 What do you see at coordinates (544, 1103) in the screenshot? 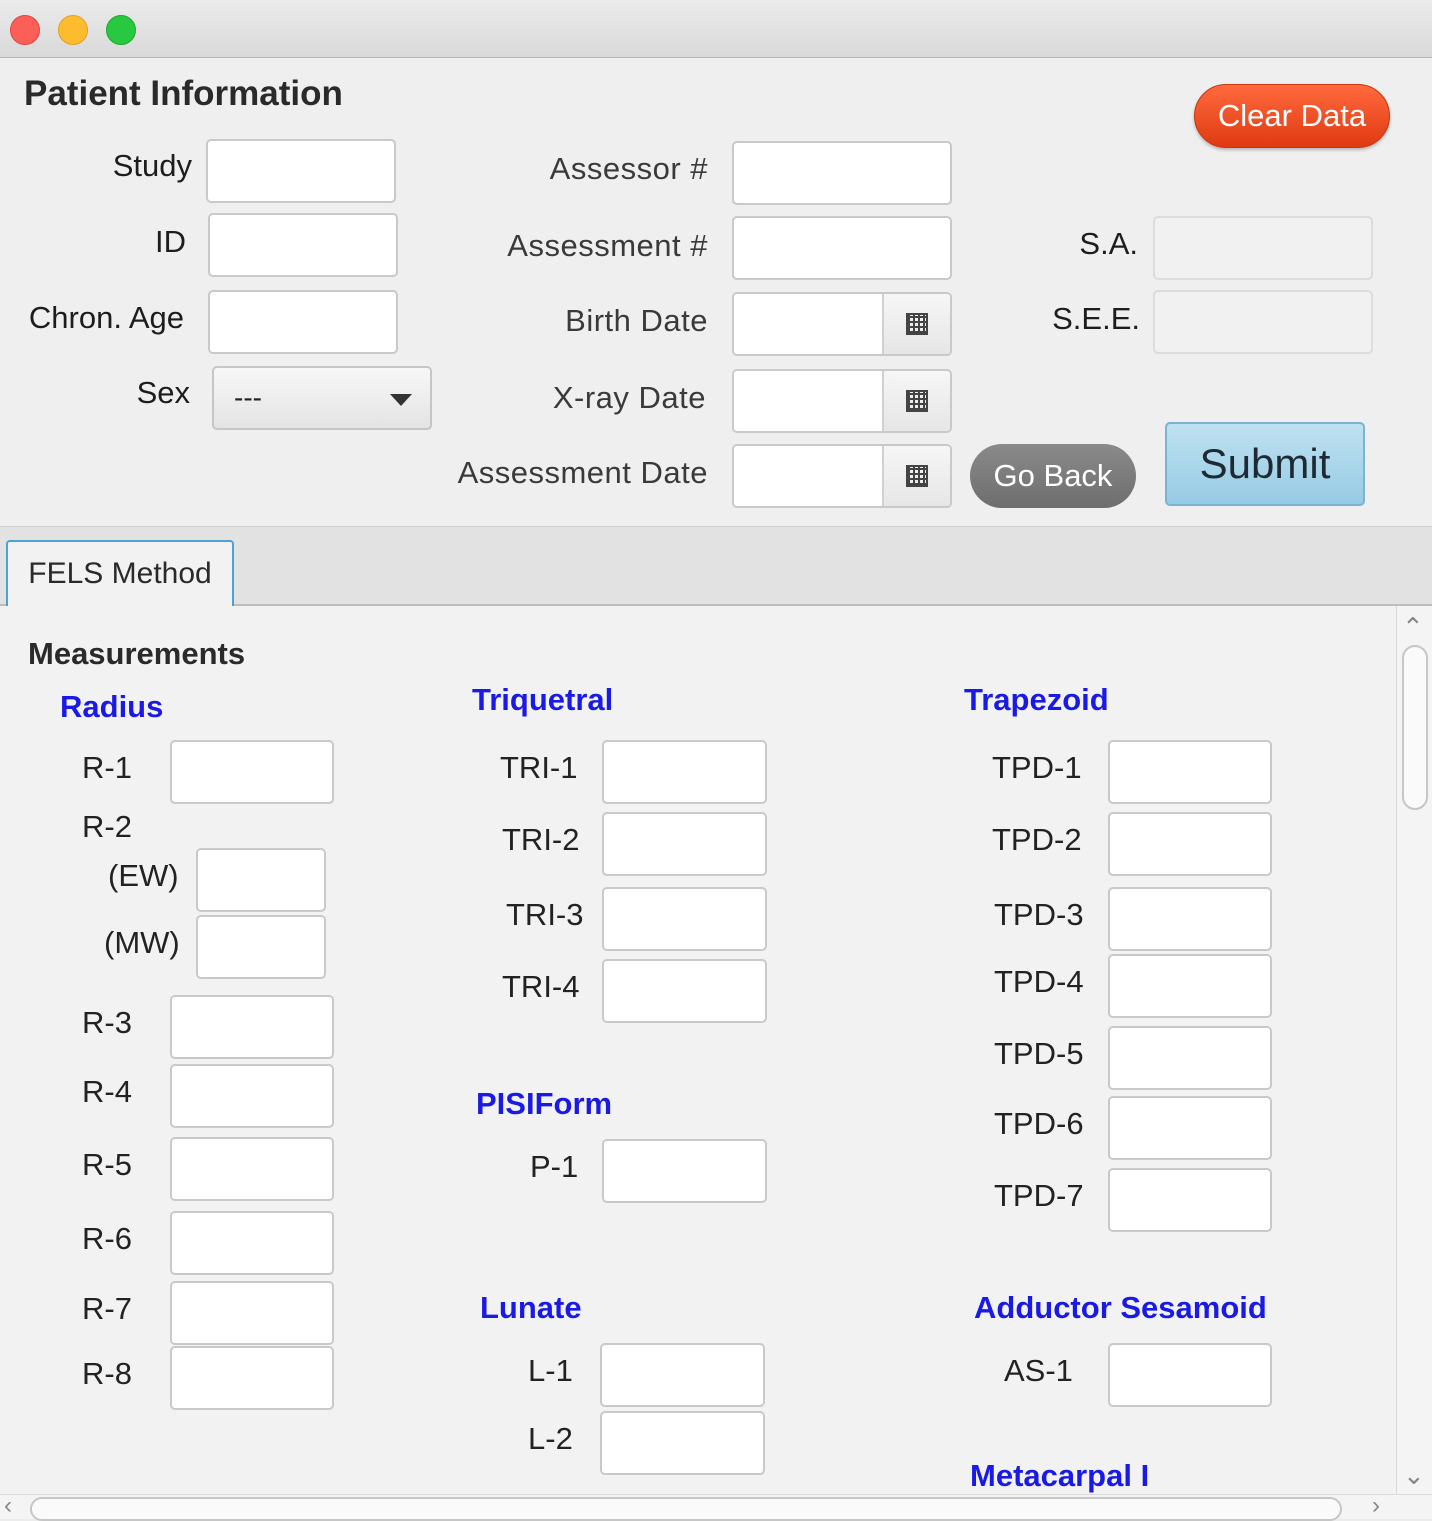
I see `pisiform-title: PISIForm` at bounding box center [544, 1103].